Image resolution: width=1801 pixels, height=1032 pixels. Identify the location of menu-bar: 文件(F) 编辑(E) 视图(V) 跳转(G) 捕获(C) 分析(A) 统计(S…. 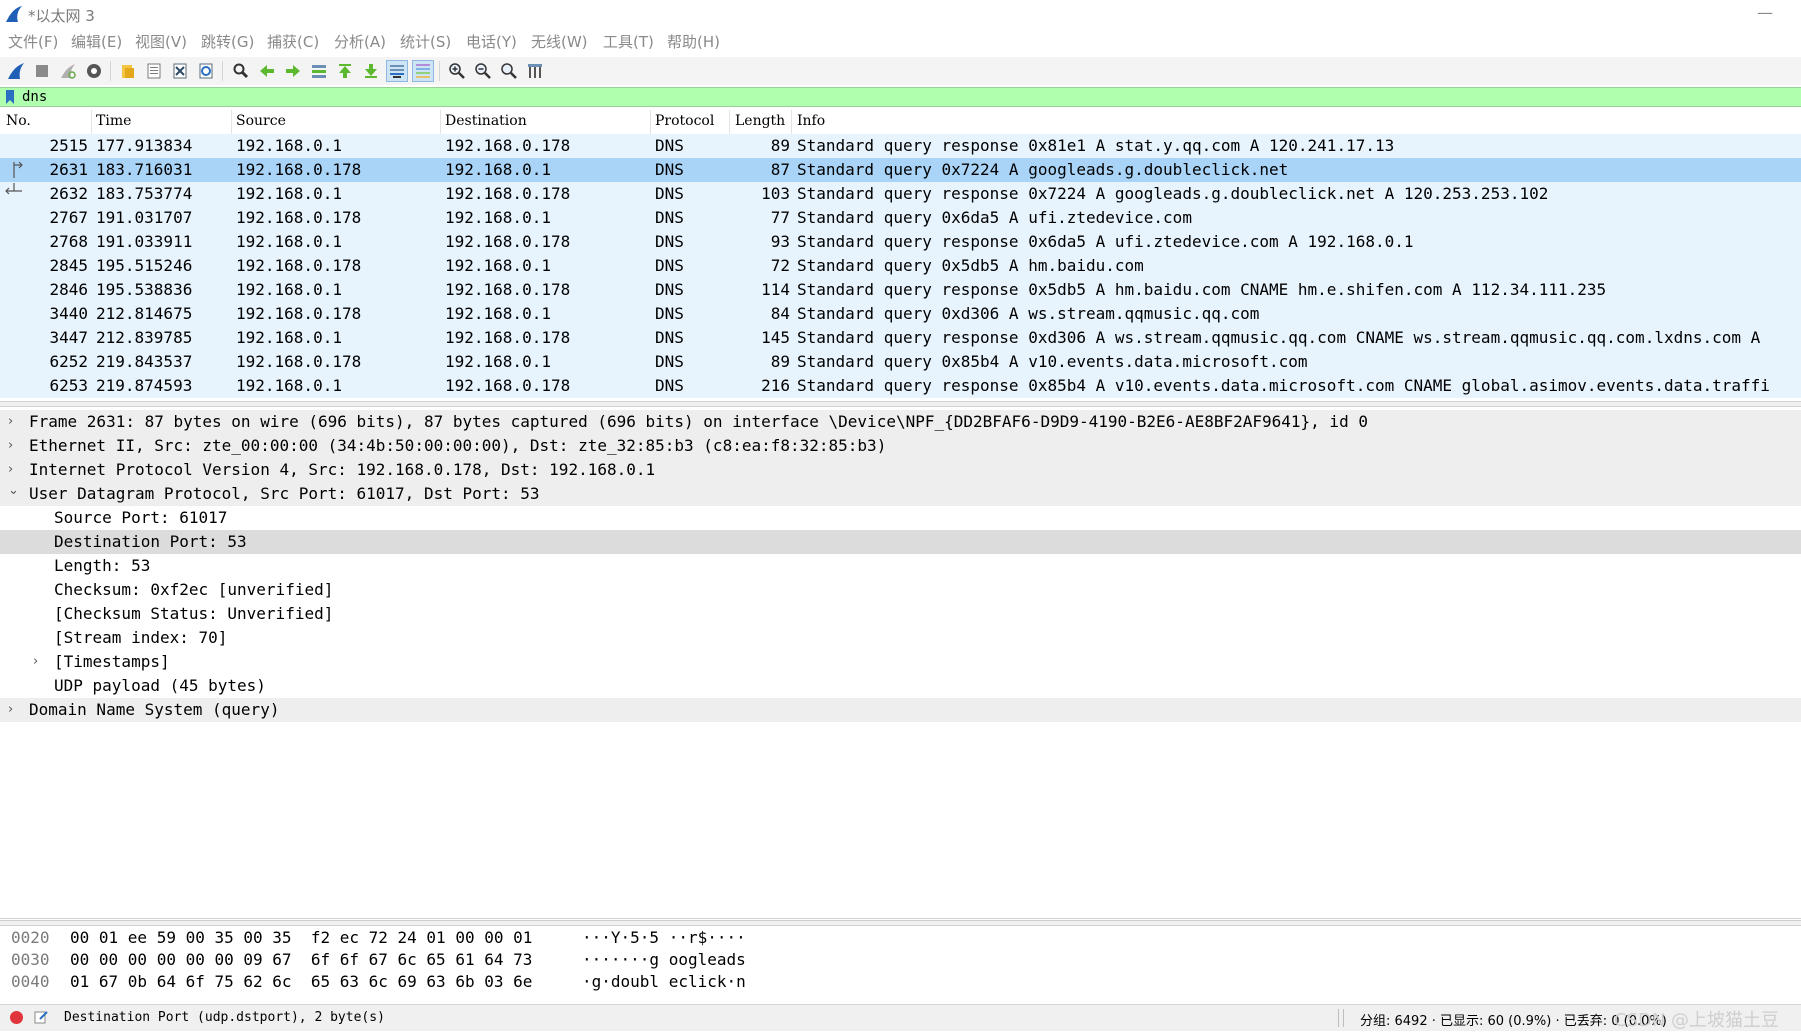
(900, 43).